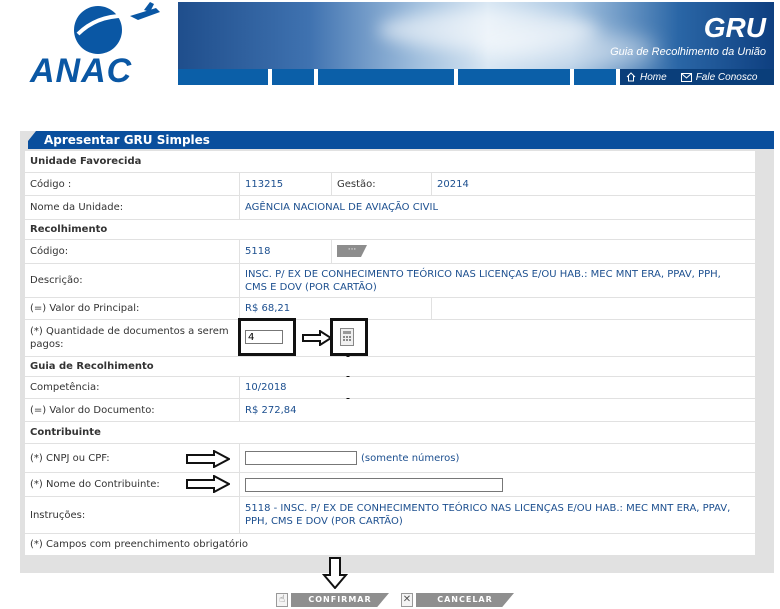 Image resolution: width=780 pixels, height=609 pixels. I want to click on cancel-button: CANCELAR, so click(465, 600).